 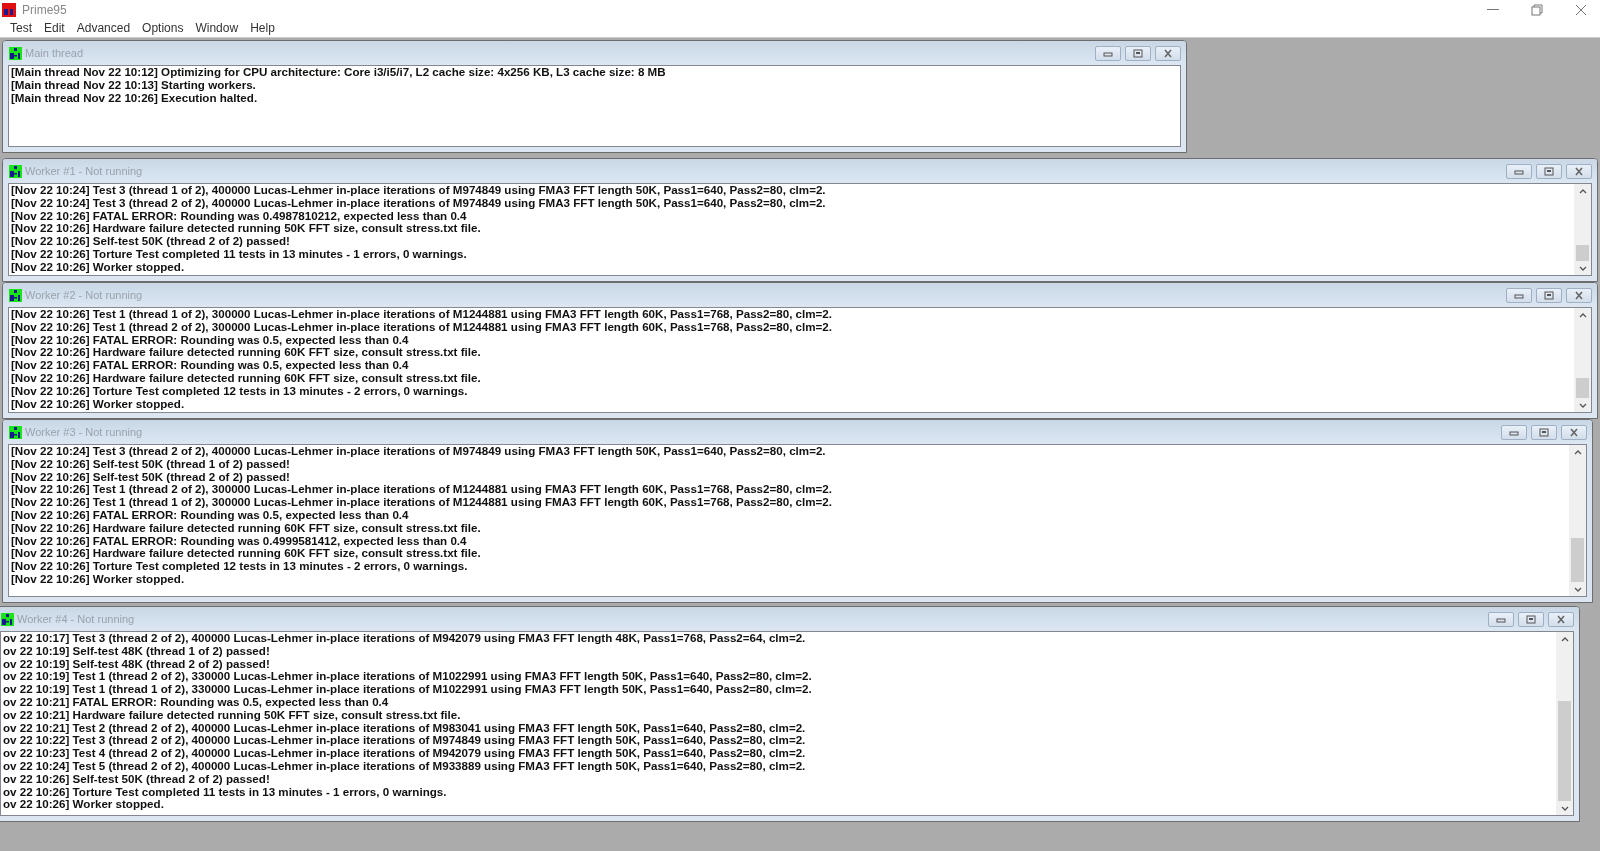 What do you see at coordinates (240, 566) in the screenshot?
I see `log-line: [Nov 22 10:26] Torture Test completed 12 tests in 13 minutes - 2 errors, 0 warnings.` at bounding box center [240, 566].